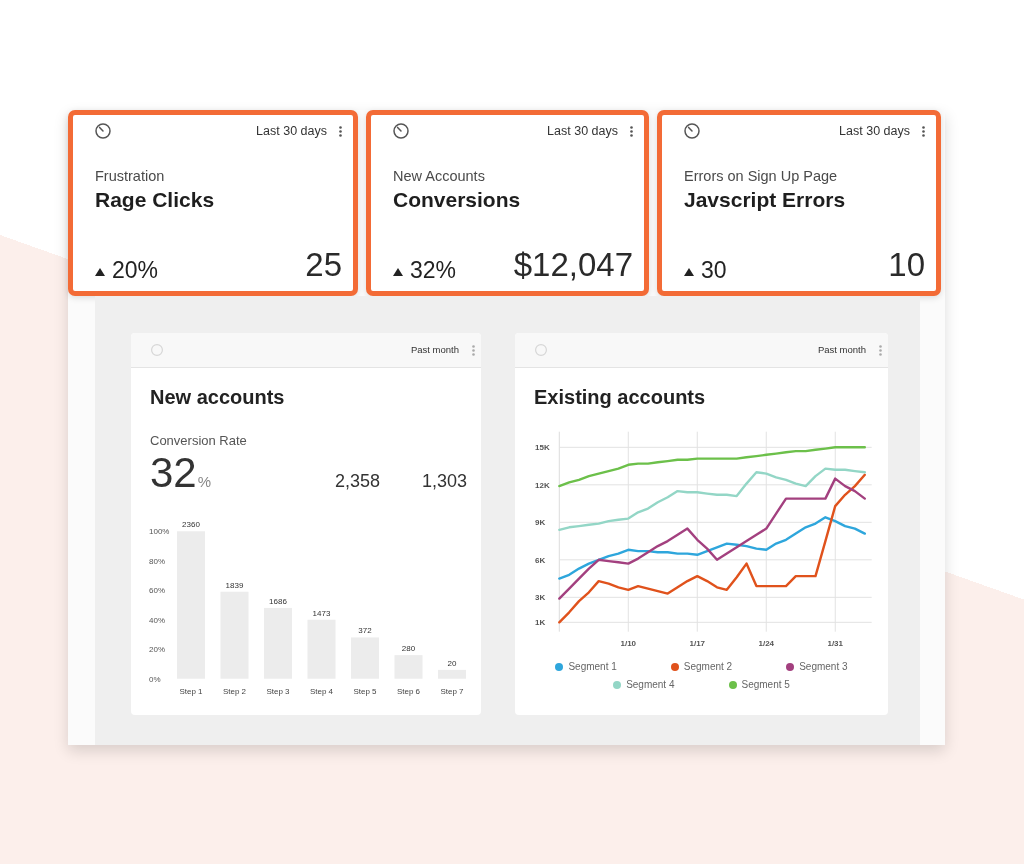 Image resolution: width=1024 pixels, height=864 pixels. Describe the element at coordinates (452, 691) in the screenshot. I see `axis-category-label: Step 7` at that location.